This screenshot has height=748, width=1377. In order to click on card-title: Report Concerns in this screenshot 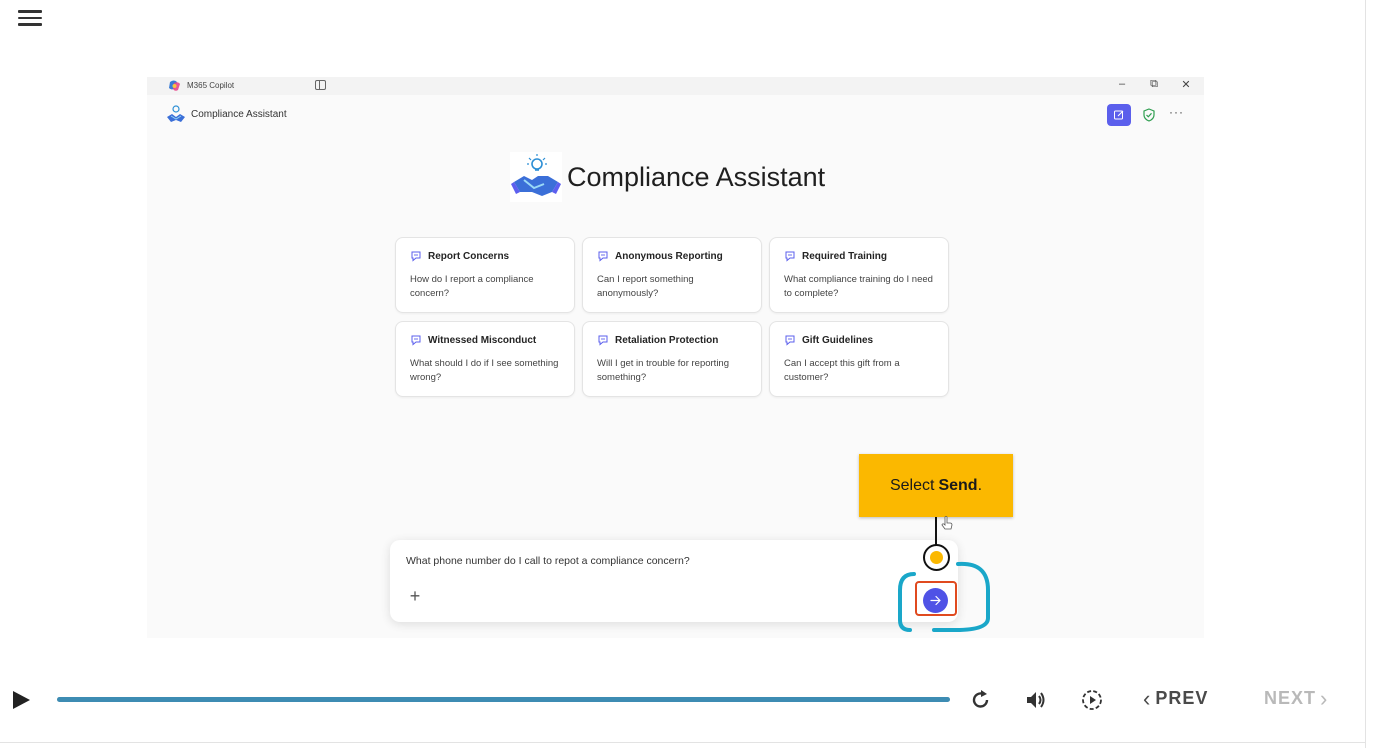, I will do `click(469, 256)`.